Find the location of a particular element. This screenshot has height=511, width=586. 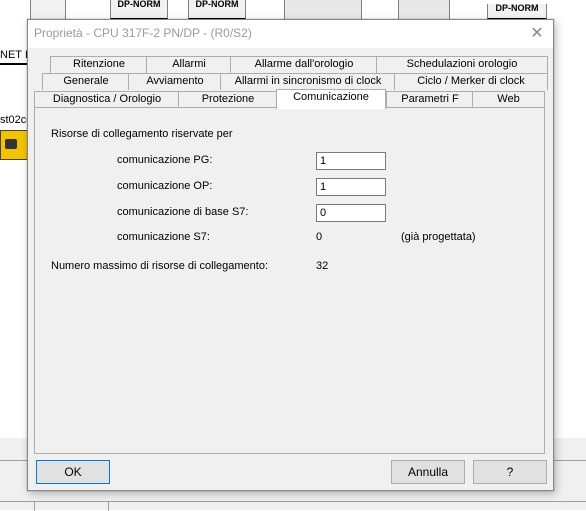

s7-value: 0 is located at coordinates (319, 237).